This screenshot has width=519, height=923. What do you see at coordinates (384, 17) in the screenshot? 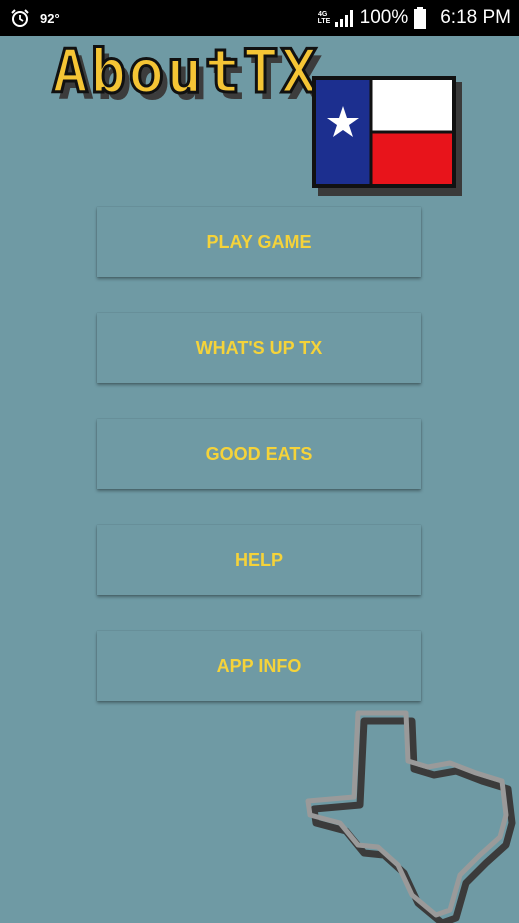
I see `battery-percent: 100%` at bounding box center [384, 17].